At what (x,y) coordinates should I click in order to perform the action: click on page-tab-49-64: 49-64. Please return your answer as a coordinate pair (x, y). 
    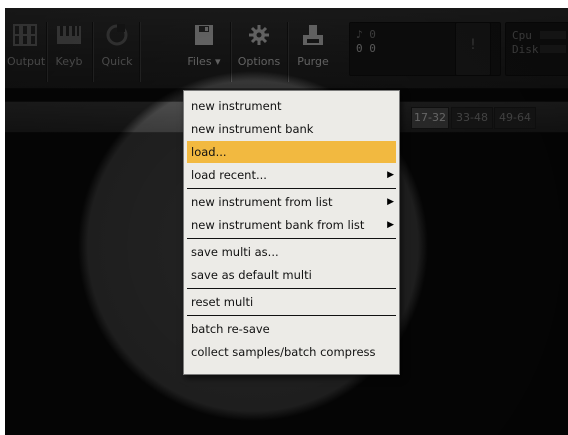
    Looking at the image, I should click on (515, 118).